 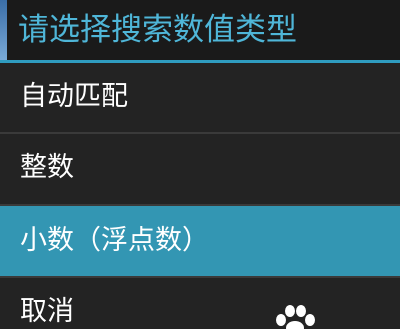 What do you see at coordinates (114, 240) in the screenshot?
I see `option-label: 小数（浮点数）` at bounding box center [114, 240].